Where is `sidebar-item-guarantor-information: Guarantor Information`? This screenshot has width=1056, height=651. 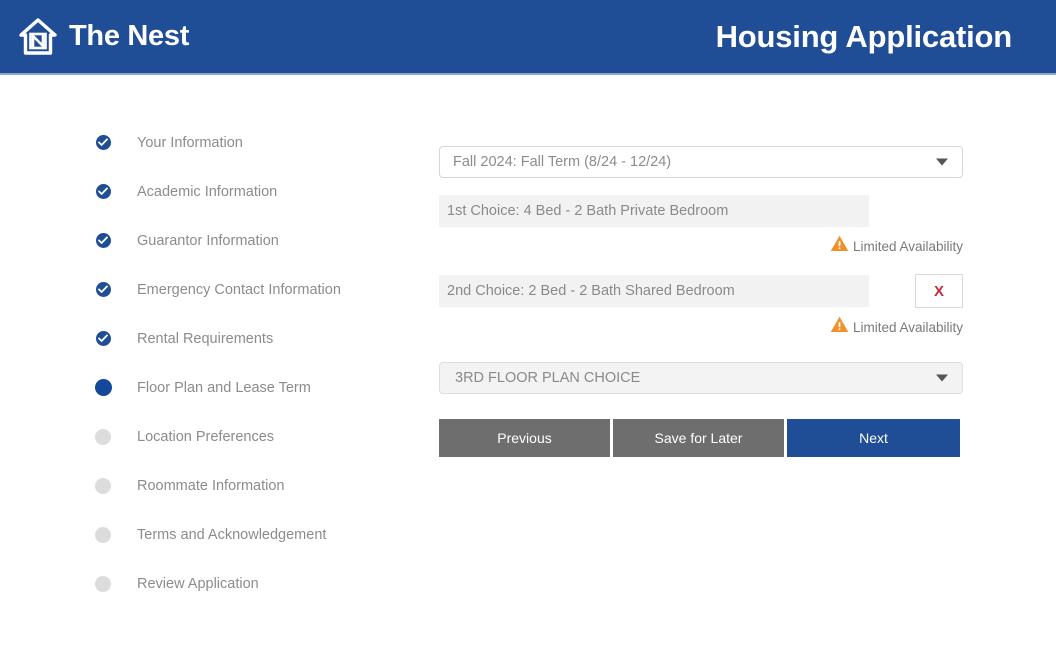 sidebar-item-guarantor-information: Guarantor Information is located at coordinates (210, 240).